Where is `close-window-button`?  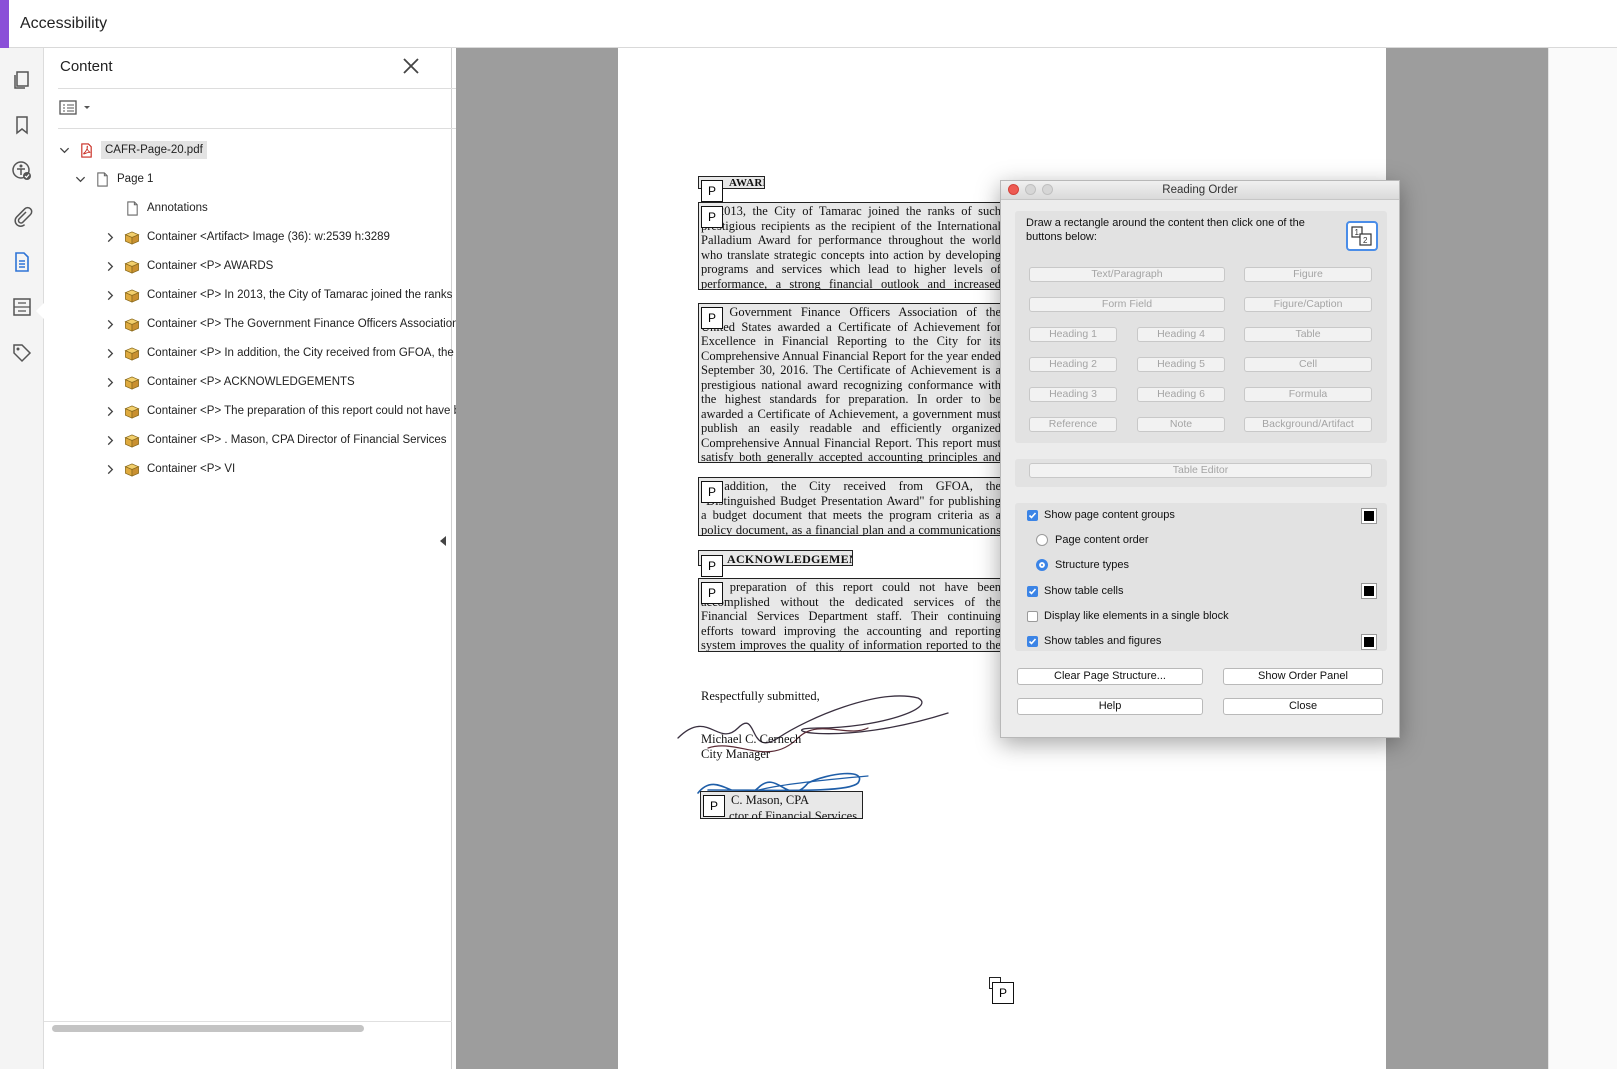 close-window-button is located at coordinates (1013, 189).